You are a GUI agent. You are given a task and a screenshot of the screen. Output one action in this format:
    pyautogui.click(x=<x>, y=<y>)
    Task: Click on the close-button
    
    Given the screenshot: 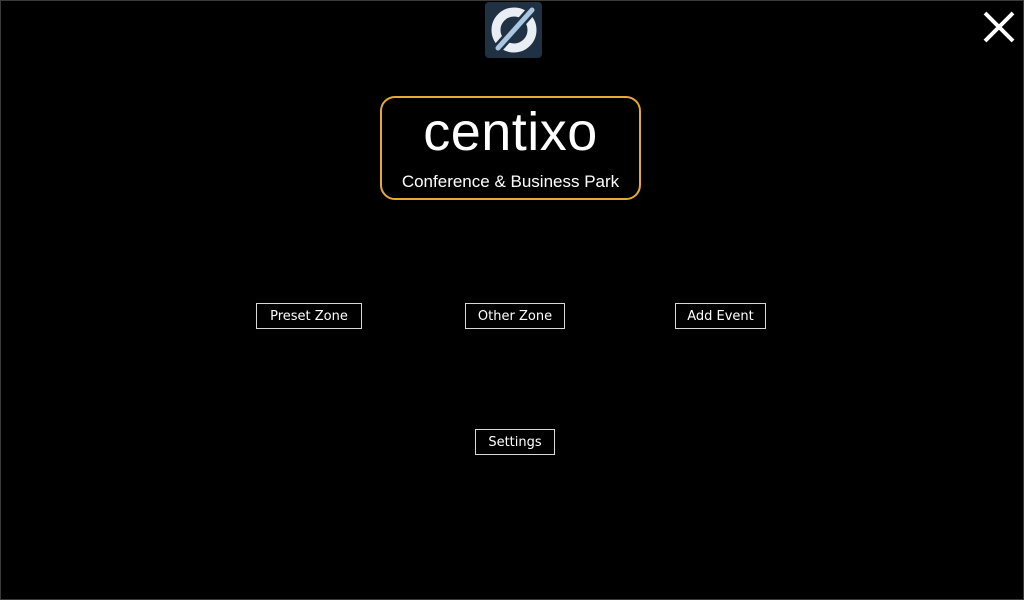 What is the action you would take?
    pyautogui.click(x=999, y=28)
    